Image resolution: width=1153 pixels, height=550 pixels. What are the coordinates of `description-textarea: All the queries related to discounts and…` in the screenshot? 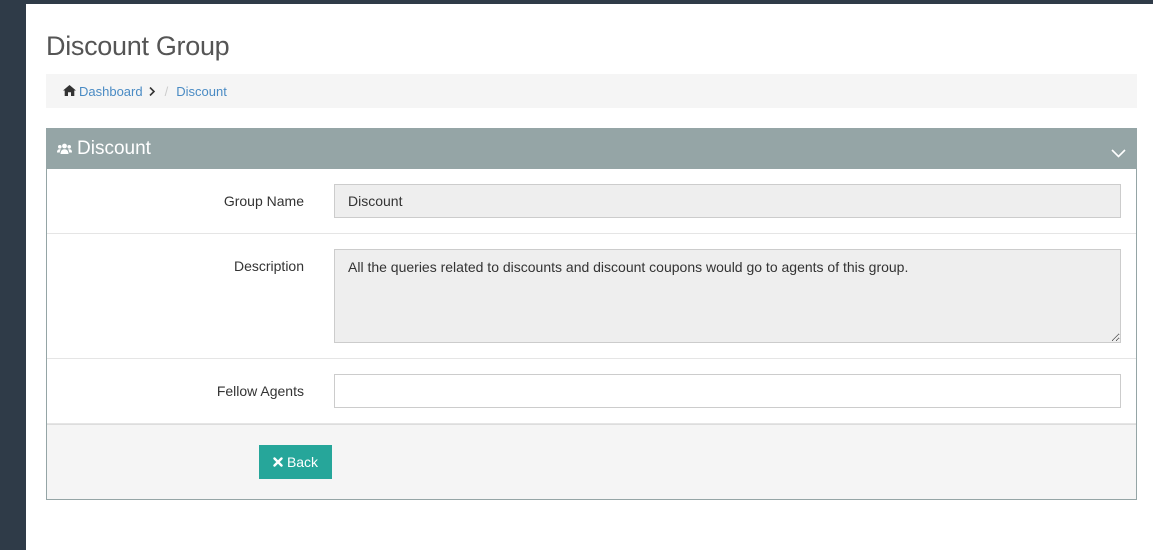 It's located at (727, 296).